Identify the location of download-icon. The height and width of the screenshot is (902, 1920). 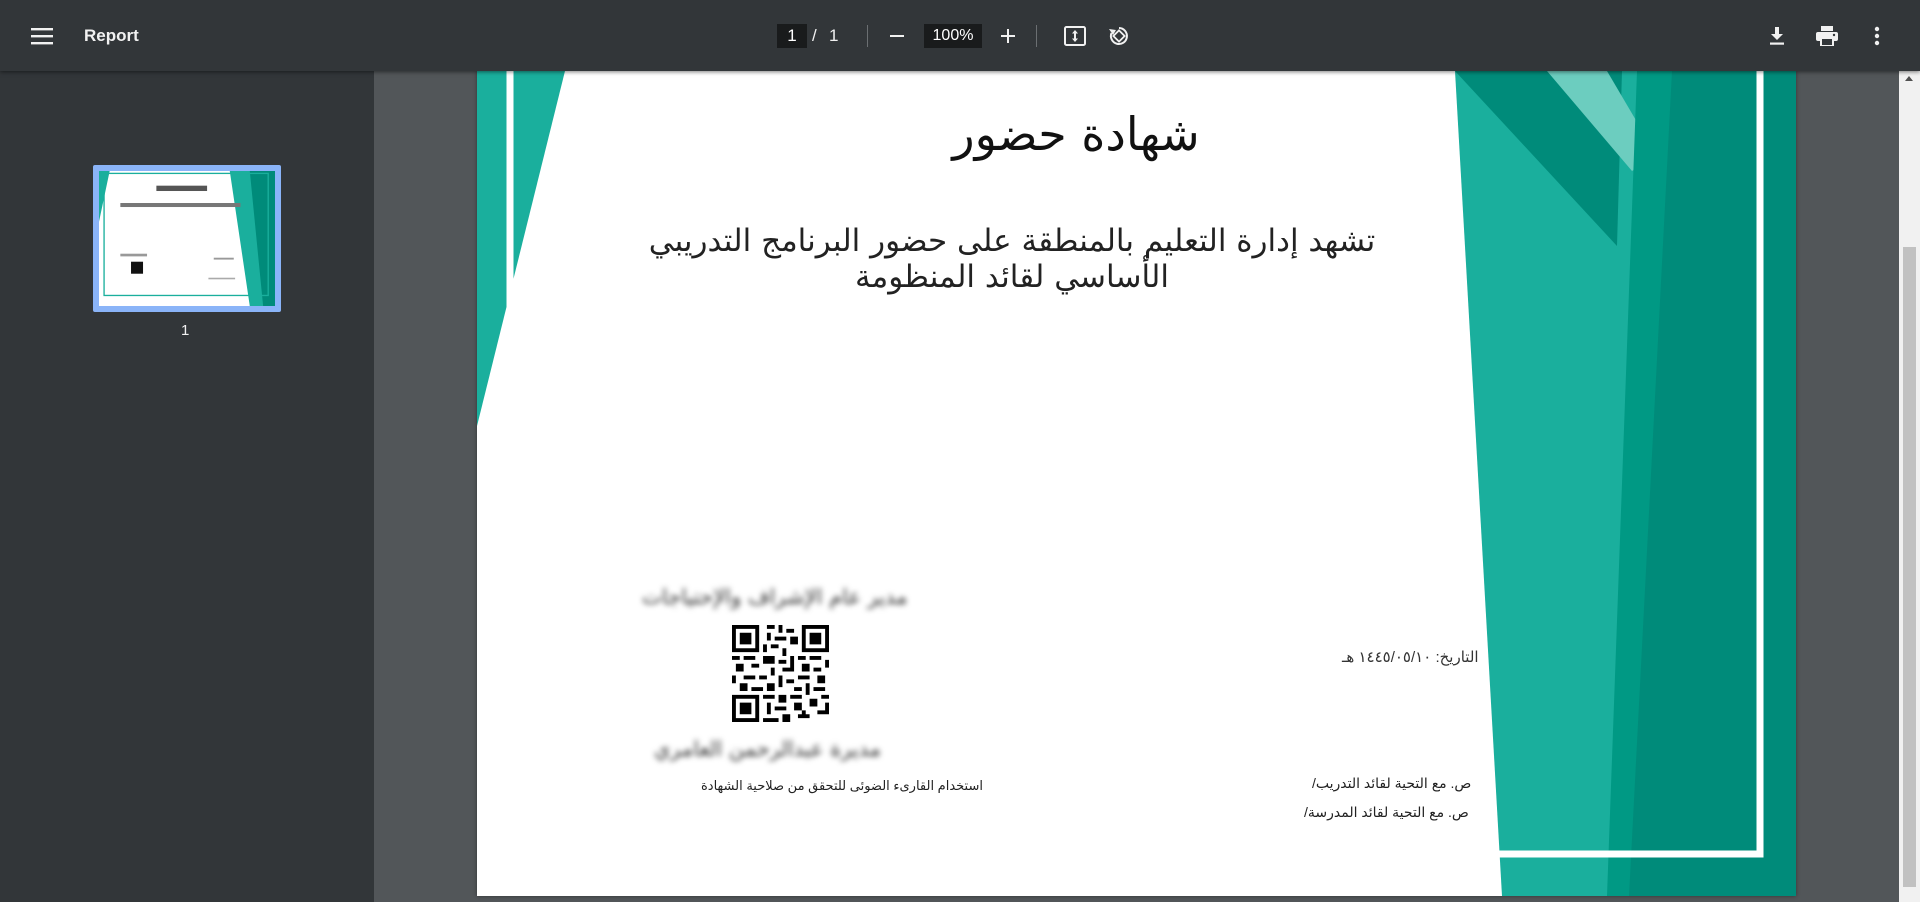
(1777, 36).